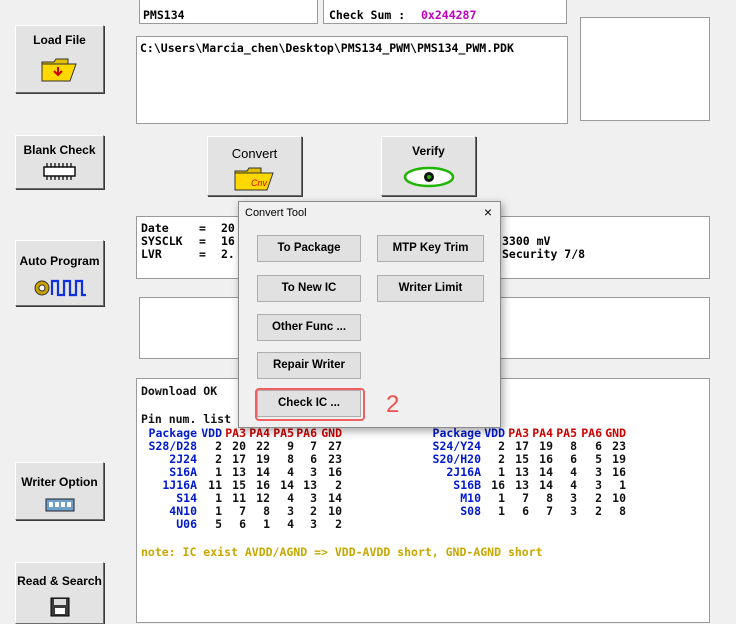 The height and width of the screenshot is (624, 736). What do you see at coordinates (335, 511) in the screenshot?
I see `pin-cell: 10` at bounding box center [335, 511].